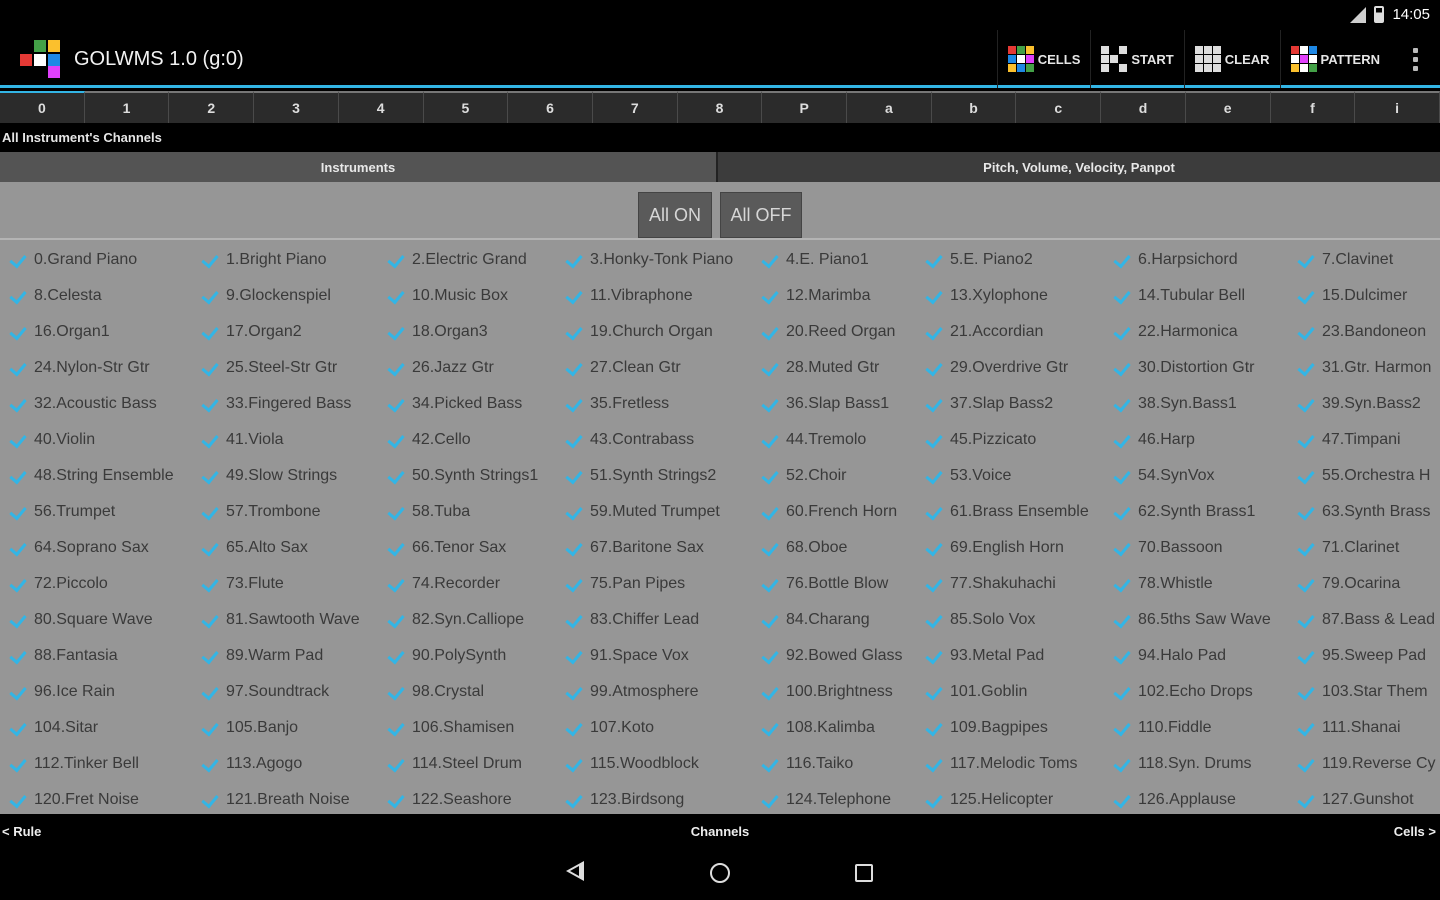 The height and width of the screenshot is (900, 1440). What do you see at coordinates (466, 107) in the screenshot?
I see `channel-tab-5: 5` at bounding box center [466, 107].